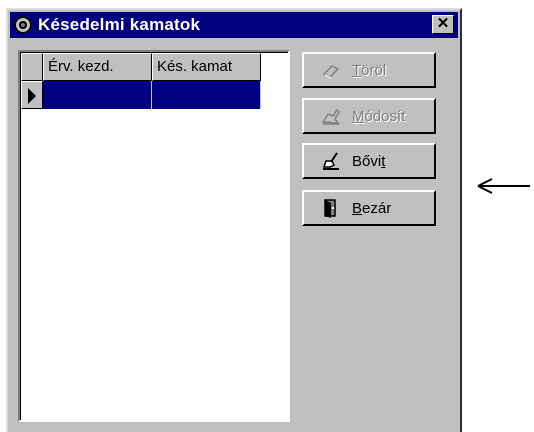 The height and width of the screenshot is (432, 534). Describe the element at coordinates (379, 116) in the screenshot. I see `modify-button-label: Módosít` at that location.